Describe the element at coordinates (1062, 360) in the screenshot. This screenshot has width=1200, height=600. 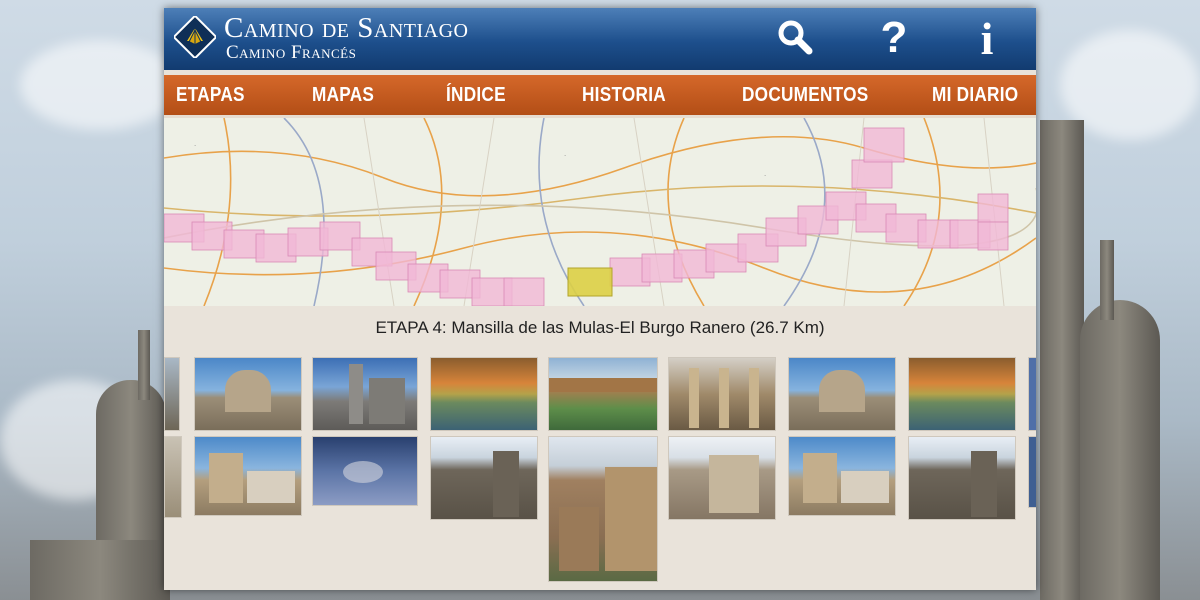
I see `background-tower-right` at that location.